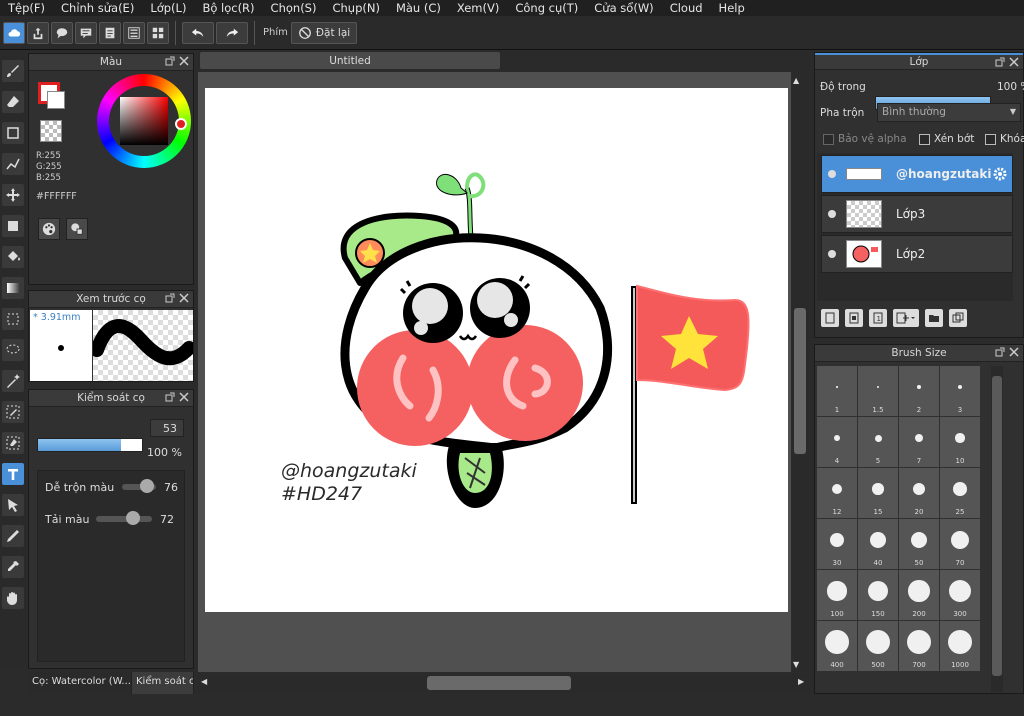  What do you see at coordinates (168, 8) in the screenshot?
I see `menu-layer: Lớp(L)` at bounding box center [168, 8].